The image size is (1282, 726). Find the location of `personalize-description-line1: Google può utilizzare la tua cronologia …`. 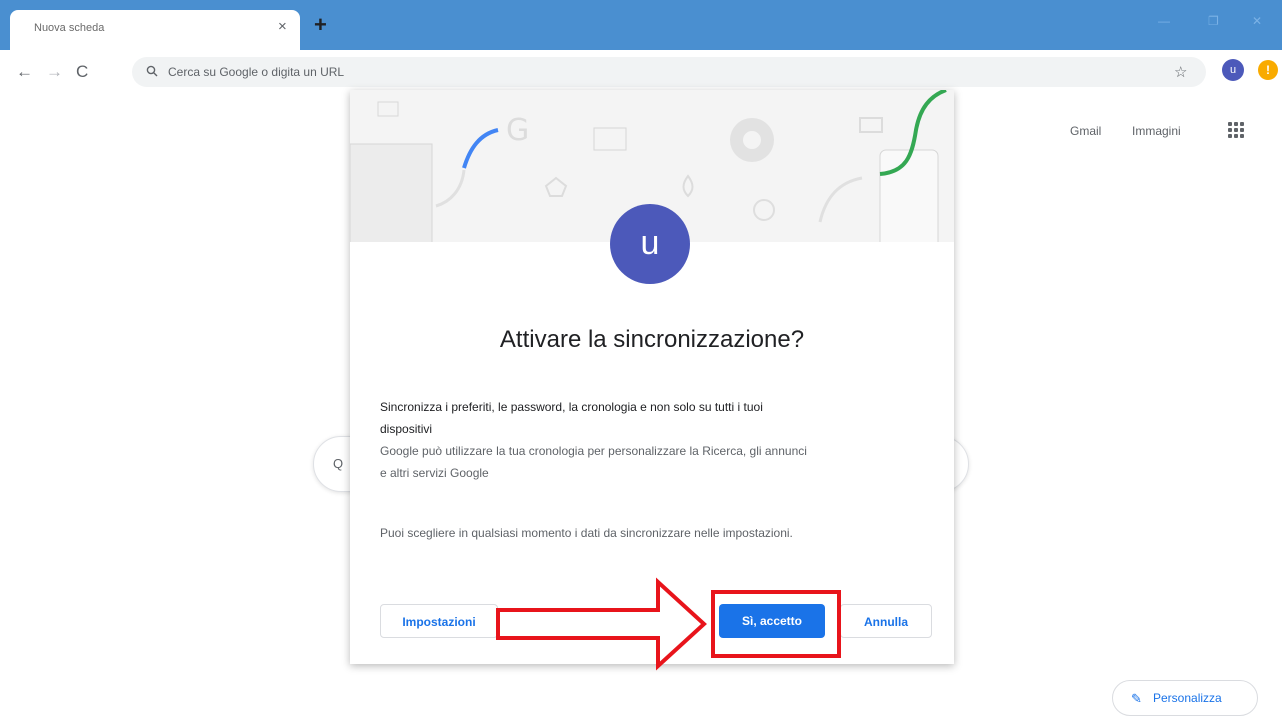

personalize-description-line1: Google può utilizzare la tua cronologia … is located at coordinates (593, 451).